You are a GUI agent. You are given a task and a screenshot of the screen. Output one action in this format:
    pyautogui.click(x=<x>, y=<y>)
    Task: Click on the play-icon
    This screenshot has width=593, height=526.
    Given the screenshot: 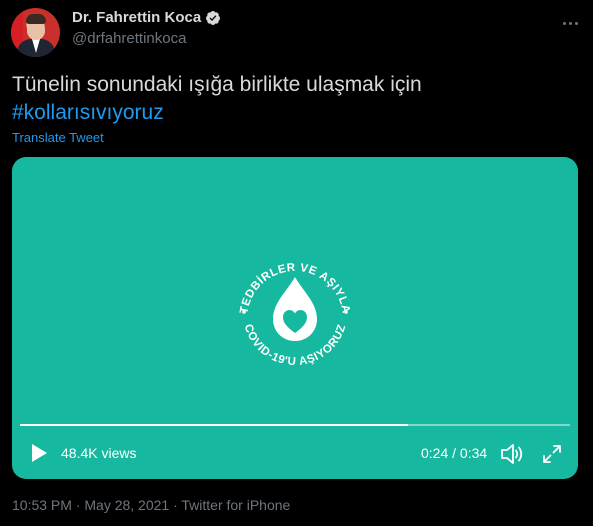 What is the action you would take?
    pyautogui.click(x=39, y=453)
    